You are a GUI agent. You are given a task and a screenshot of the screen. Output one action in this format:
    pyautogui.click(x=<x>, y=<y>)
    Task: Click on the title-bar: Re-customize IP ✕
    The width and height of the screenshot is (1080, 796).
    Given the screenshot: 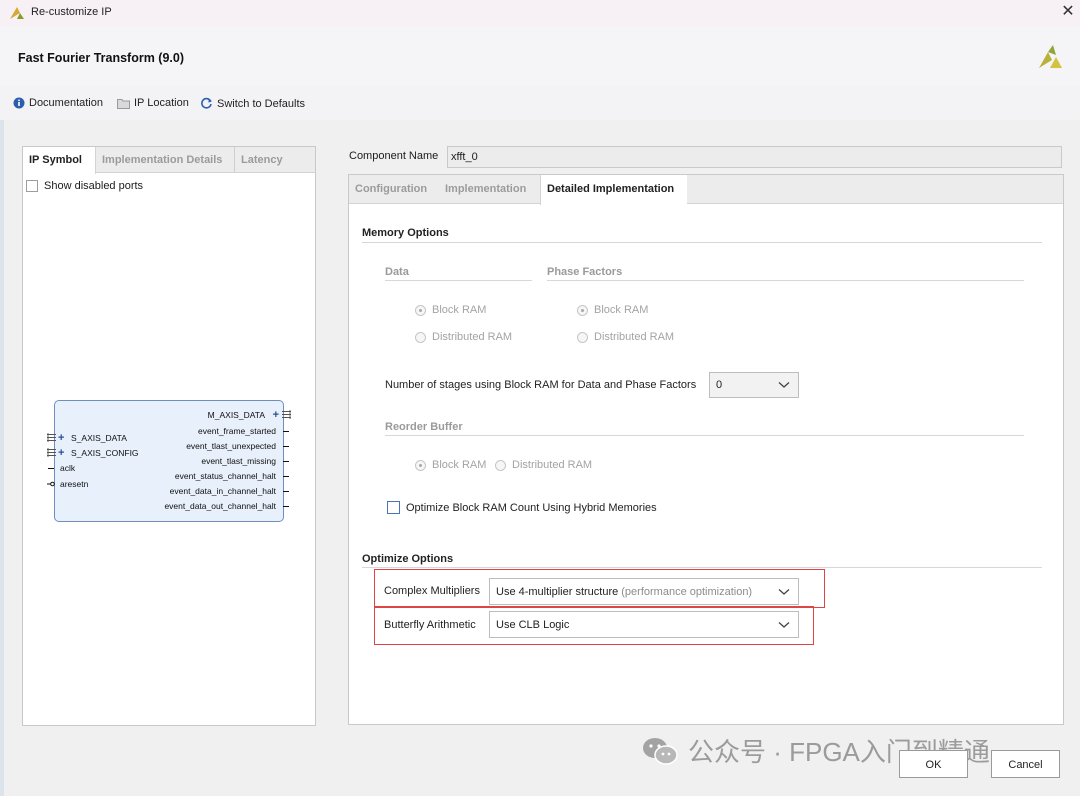 What is the action you would take?
    pyautogui.click(x=540, y=13)
    